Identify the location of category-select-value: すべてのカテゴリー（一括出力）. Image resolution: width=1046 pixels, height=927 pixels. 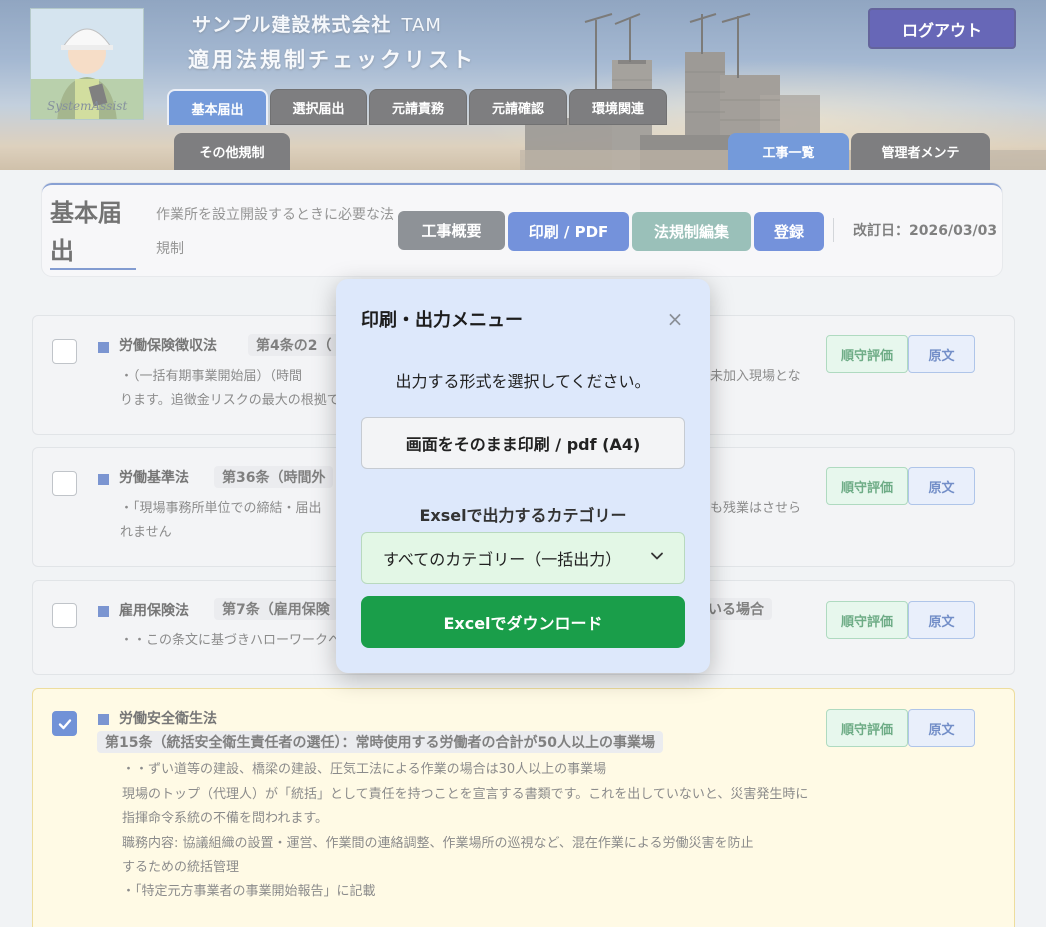
(502, 559).